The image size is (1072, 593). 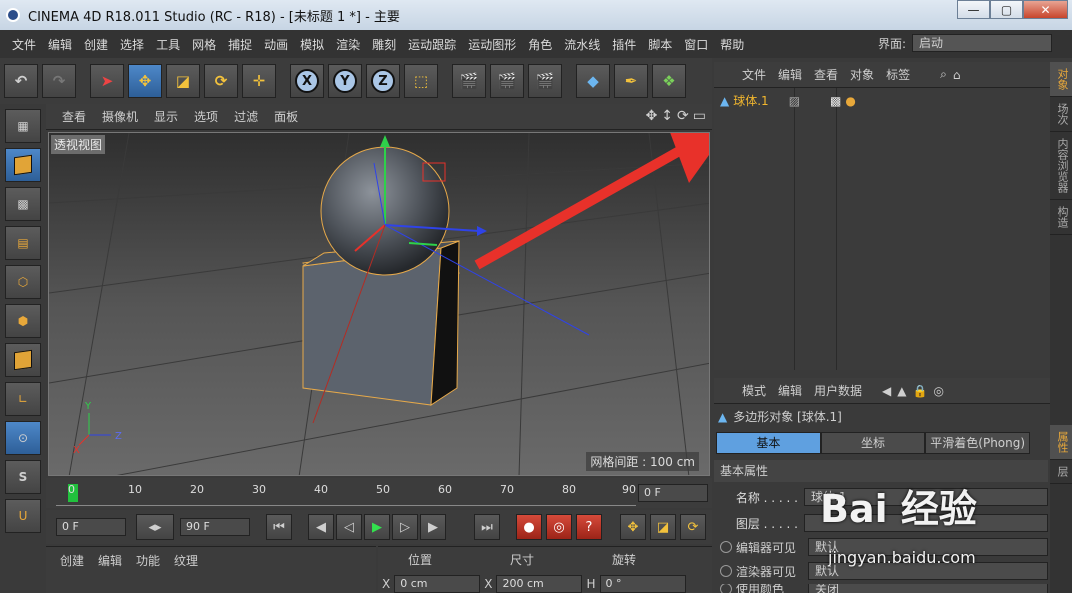 What do you see at coordinates (982, 43) in the screenshot?
I see `layout-dropdown: 启动` at bounding box center [982, 43].